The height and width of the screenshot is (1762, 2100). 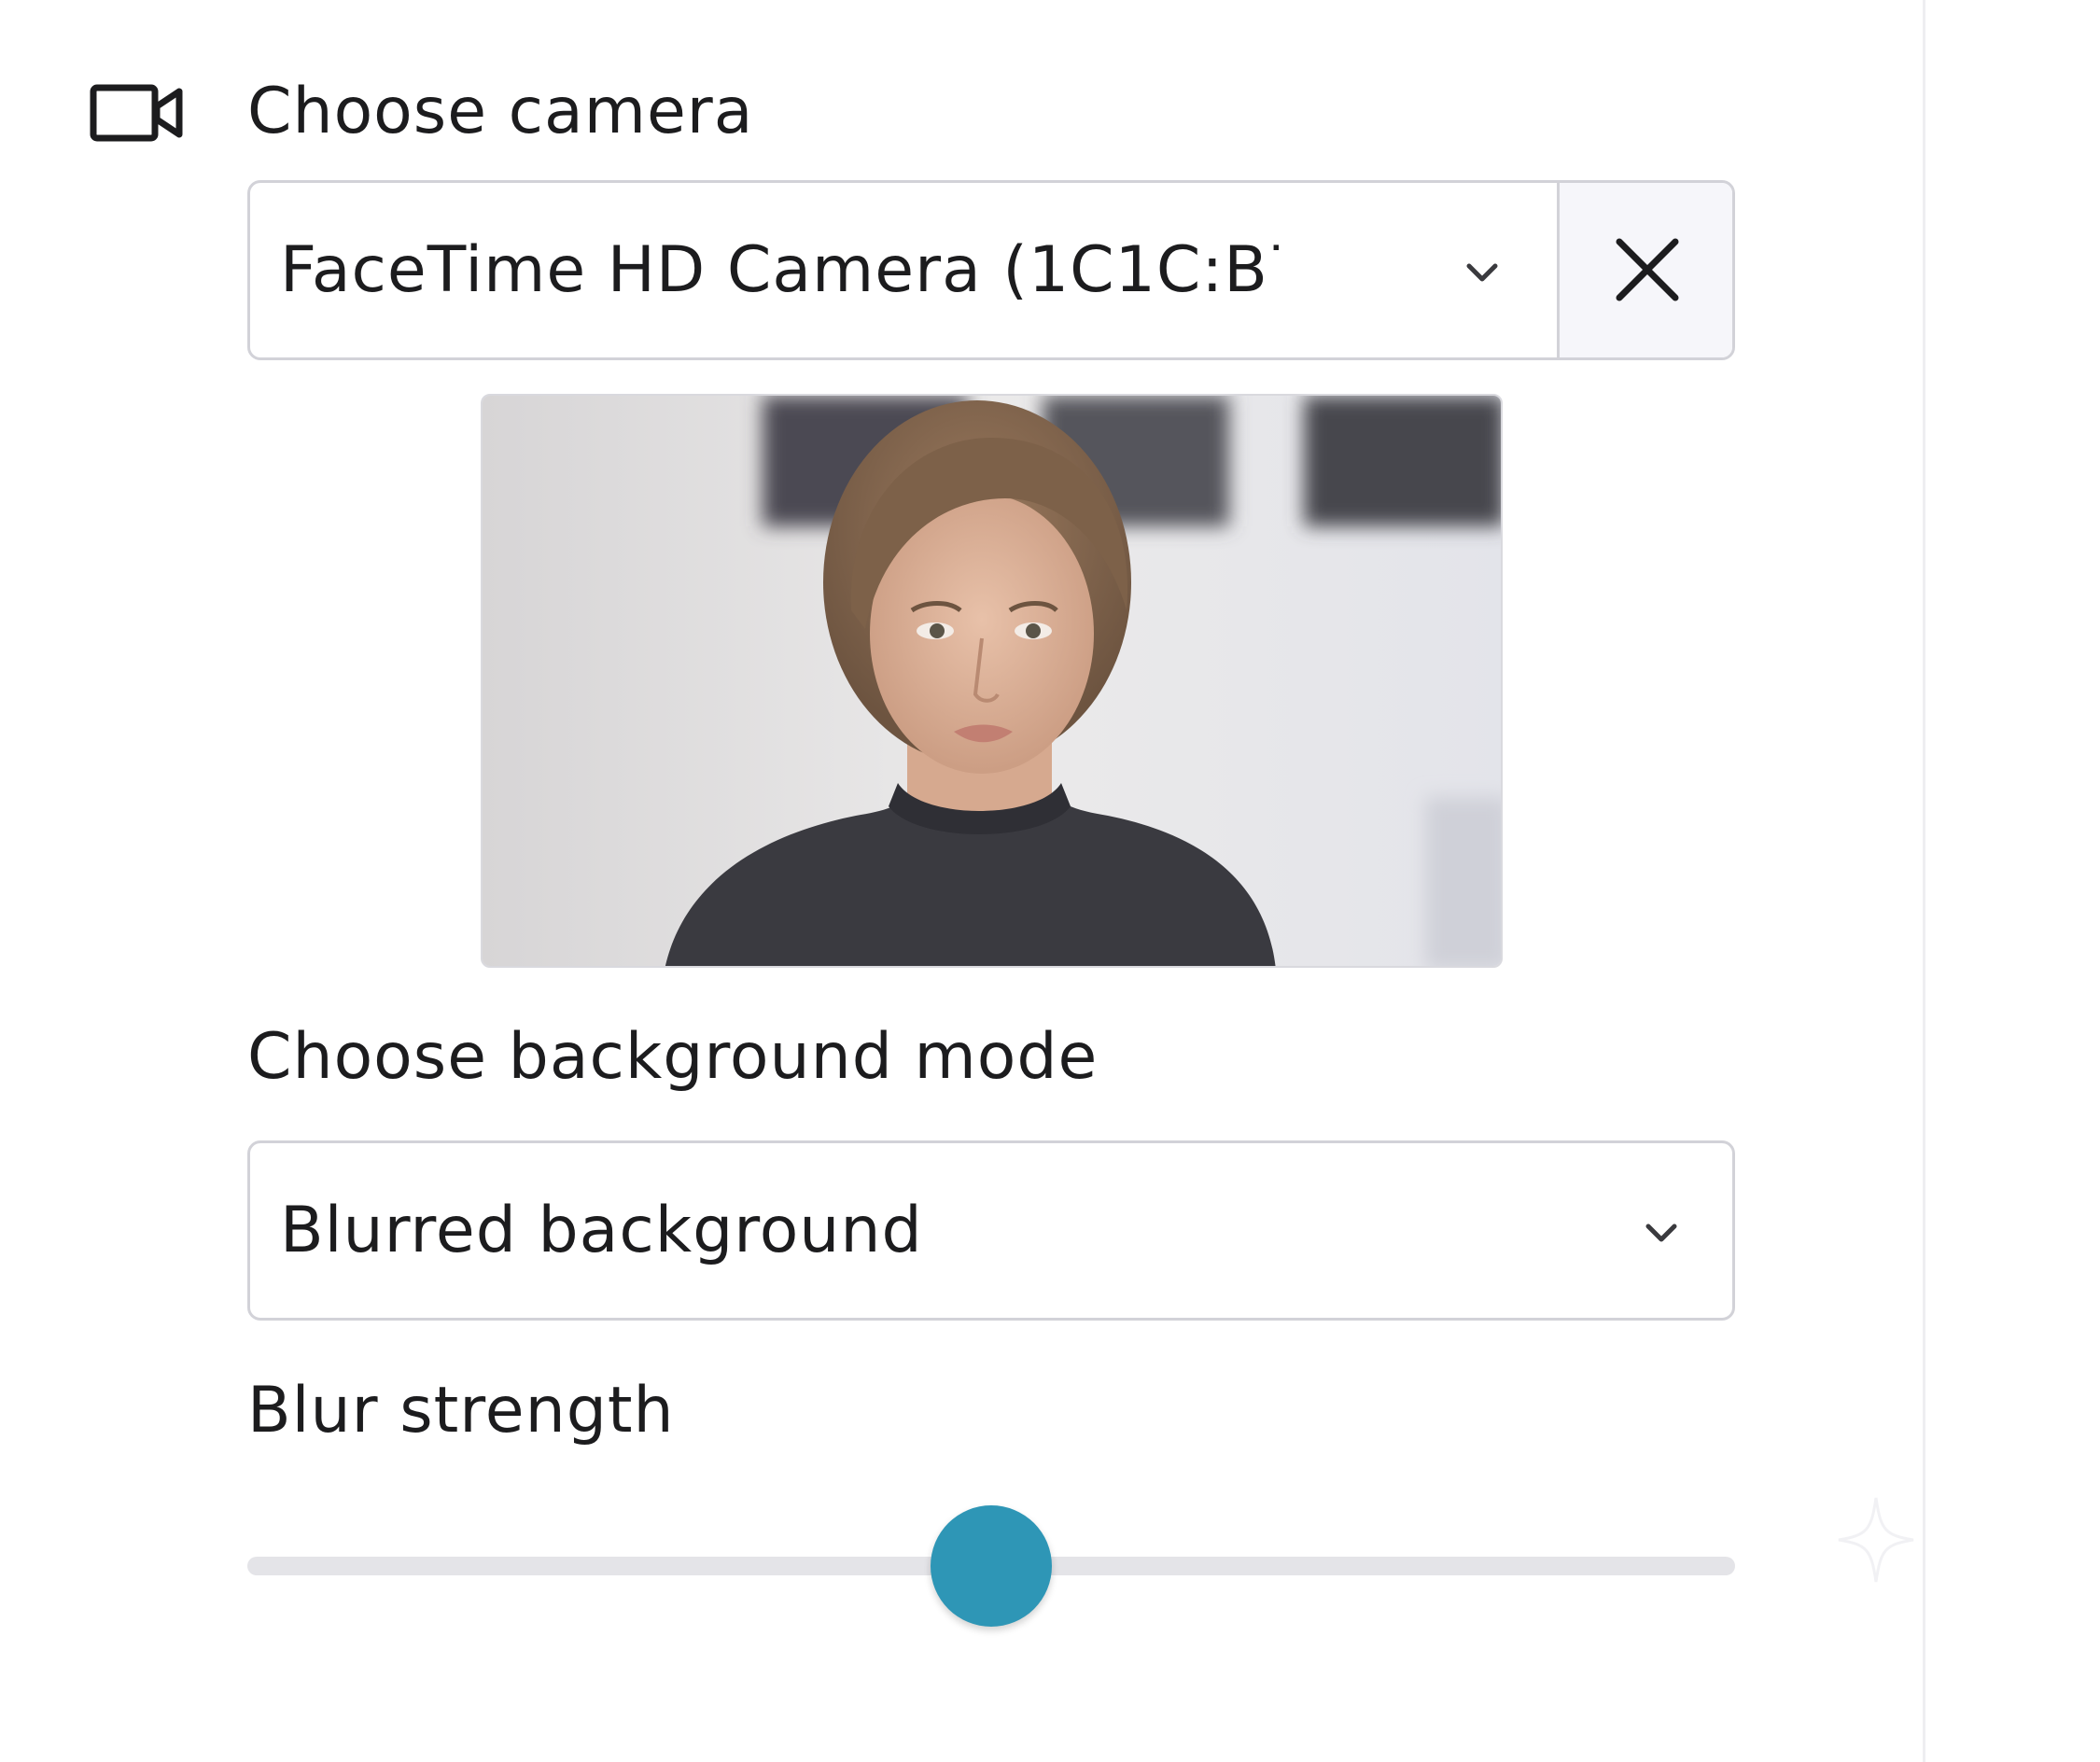 I want to click on background-mode-label: Choose background mode, so click(x=673, y=1057).